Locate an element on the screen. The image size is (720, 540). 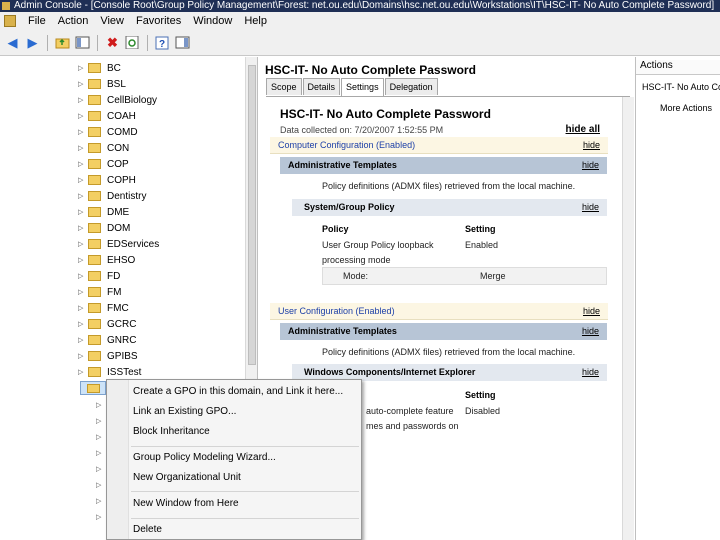
tree-item: ▷ FD is located at coordinates (99, 276).